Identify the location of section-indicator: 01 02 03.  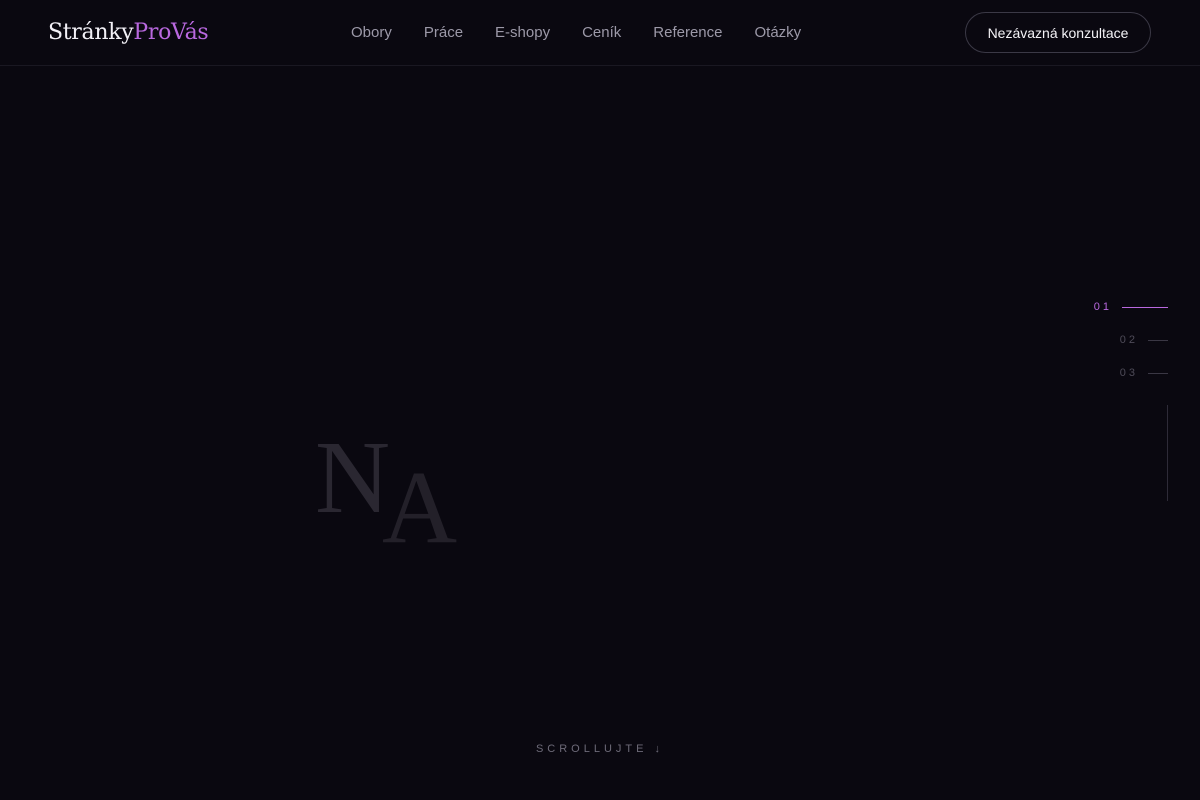
(1108, 345).